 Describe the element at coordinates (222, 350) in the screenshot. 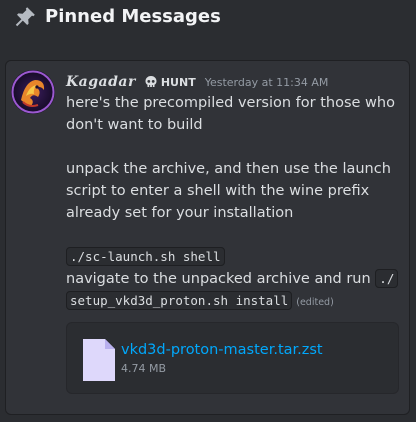

I see `file-download-link: vkd3d-proton-master.tar.zst` at that location.